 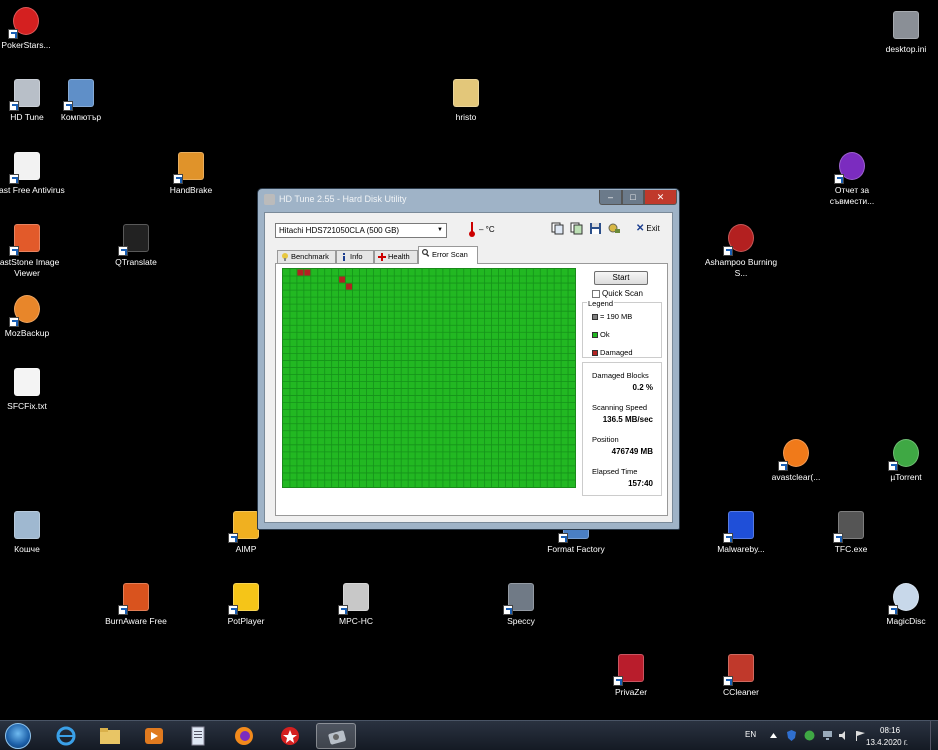 I want to click on copy-text-icon, so click(x=557, y=228).